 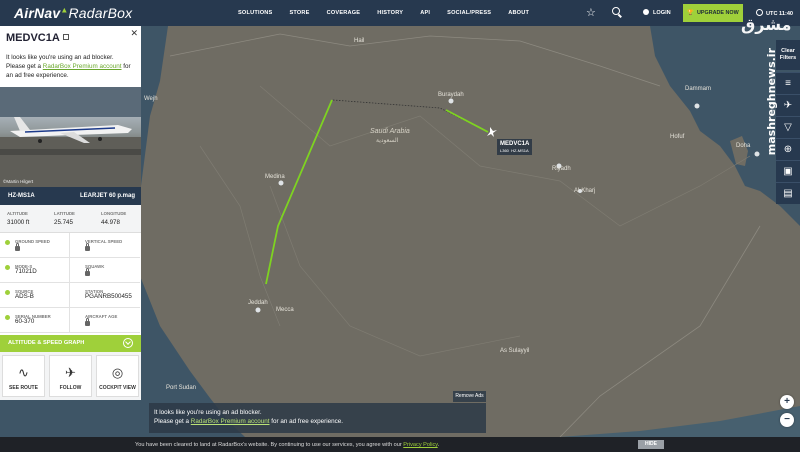 I want to click on map-label-saudi-arabia: Saudi Arabia, so click(x=390, y=131).